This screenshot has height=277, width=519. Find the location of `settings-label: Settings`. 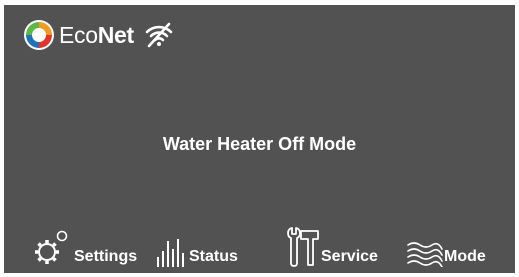

settings-label: Settings is located at coordinates (106, 256).